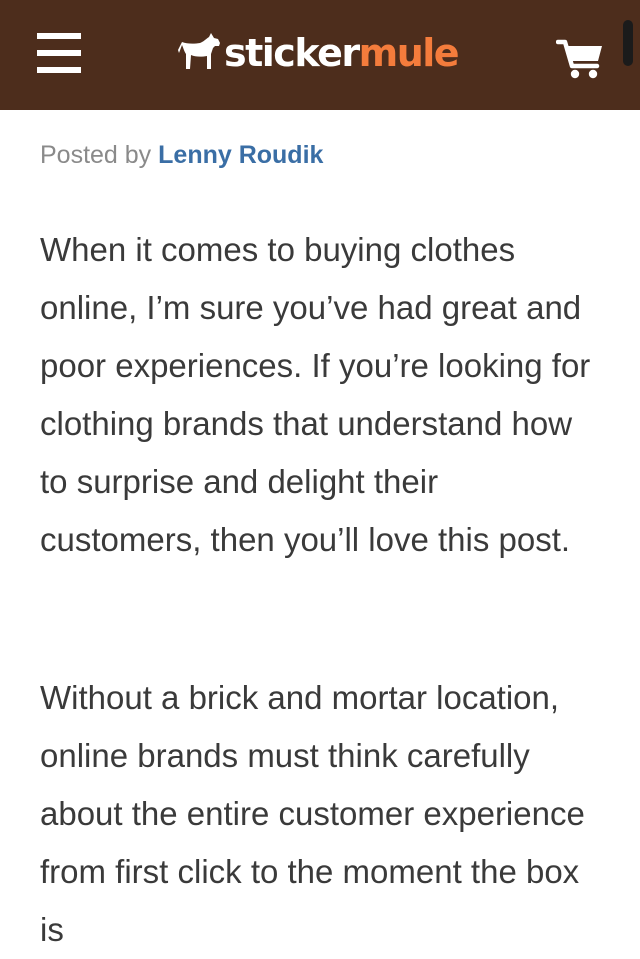 This screenshot has width=640, height=959. I want to click on shopping-cart-icon, so click(579, 59).